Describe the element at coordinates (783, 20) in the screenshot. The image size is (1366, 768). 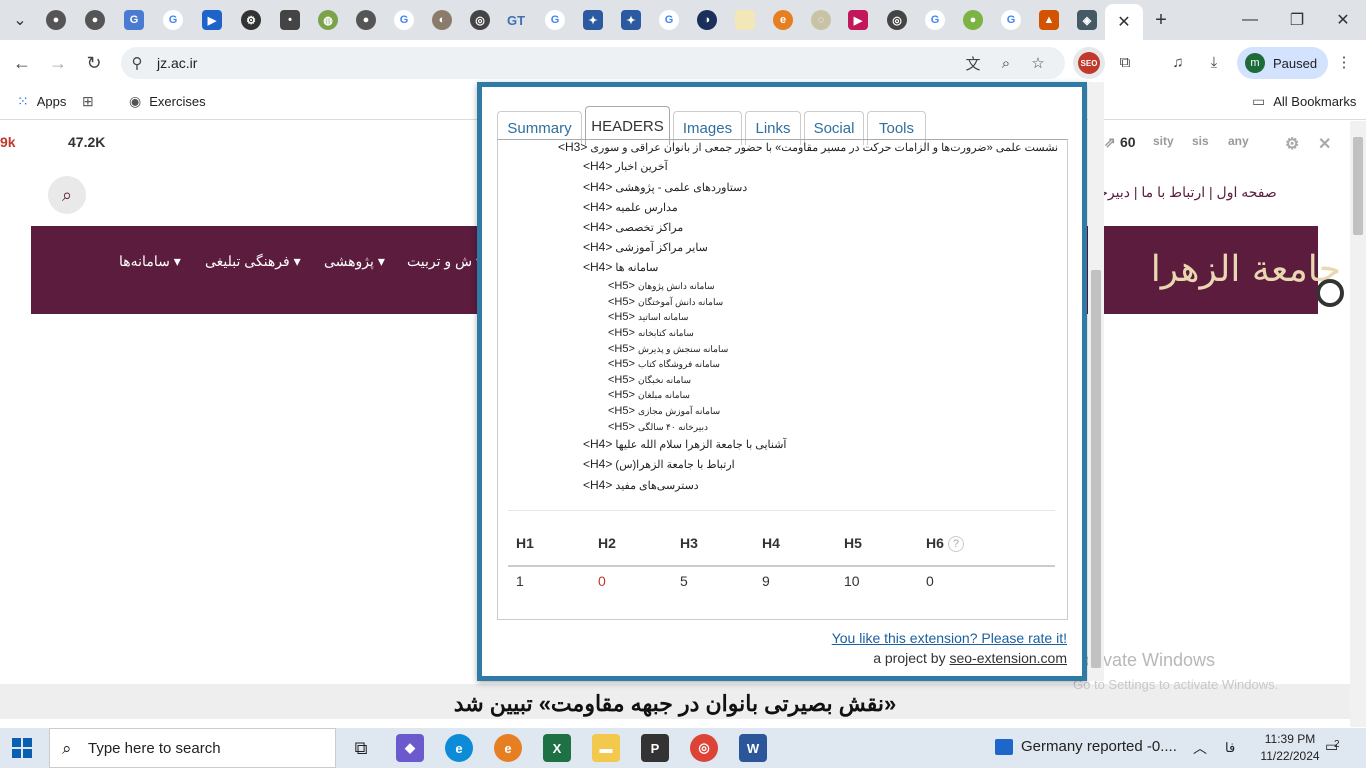
I see `tab-favicon-app-icon: e` at that location.